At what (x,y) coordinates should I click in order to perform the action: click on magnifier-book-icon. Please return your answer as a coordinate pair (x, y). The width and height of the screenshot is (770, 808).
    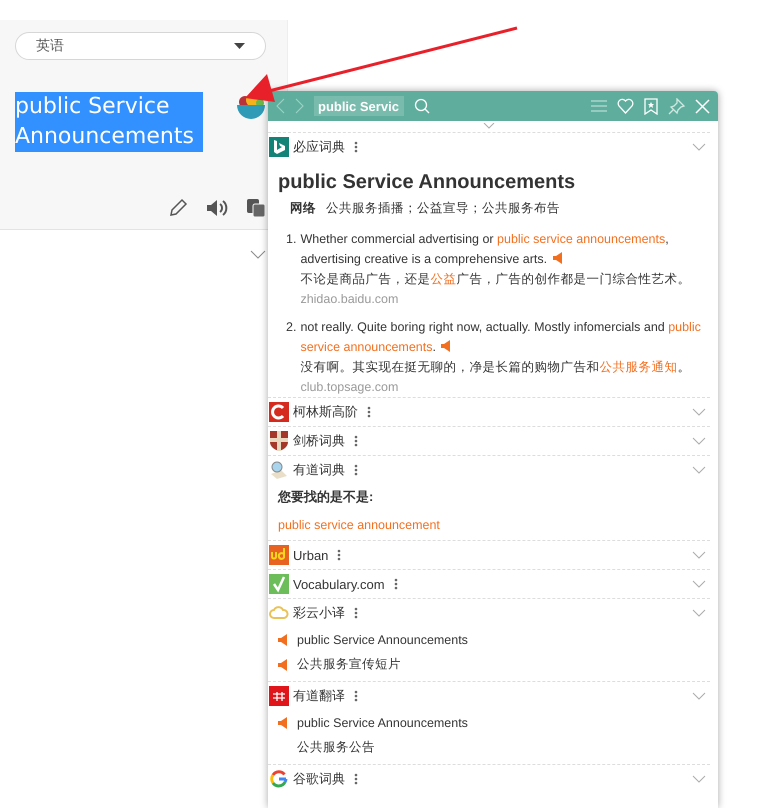
    Looking at the image, I should click on (279, 470).